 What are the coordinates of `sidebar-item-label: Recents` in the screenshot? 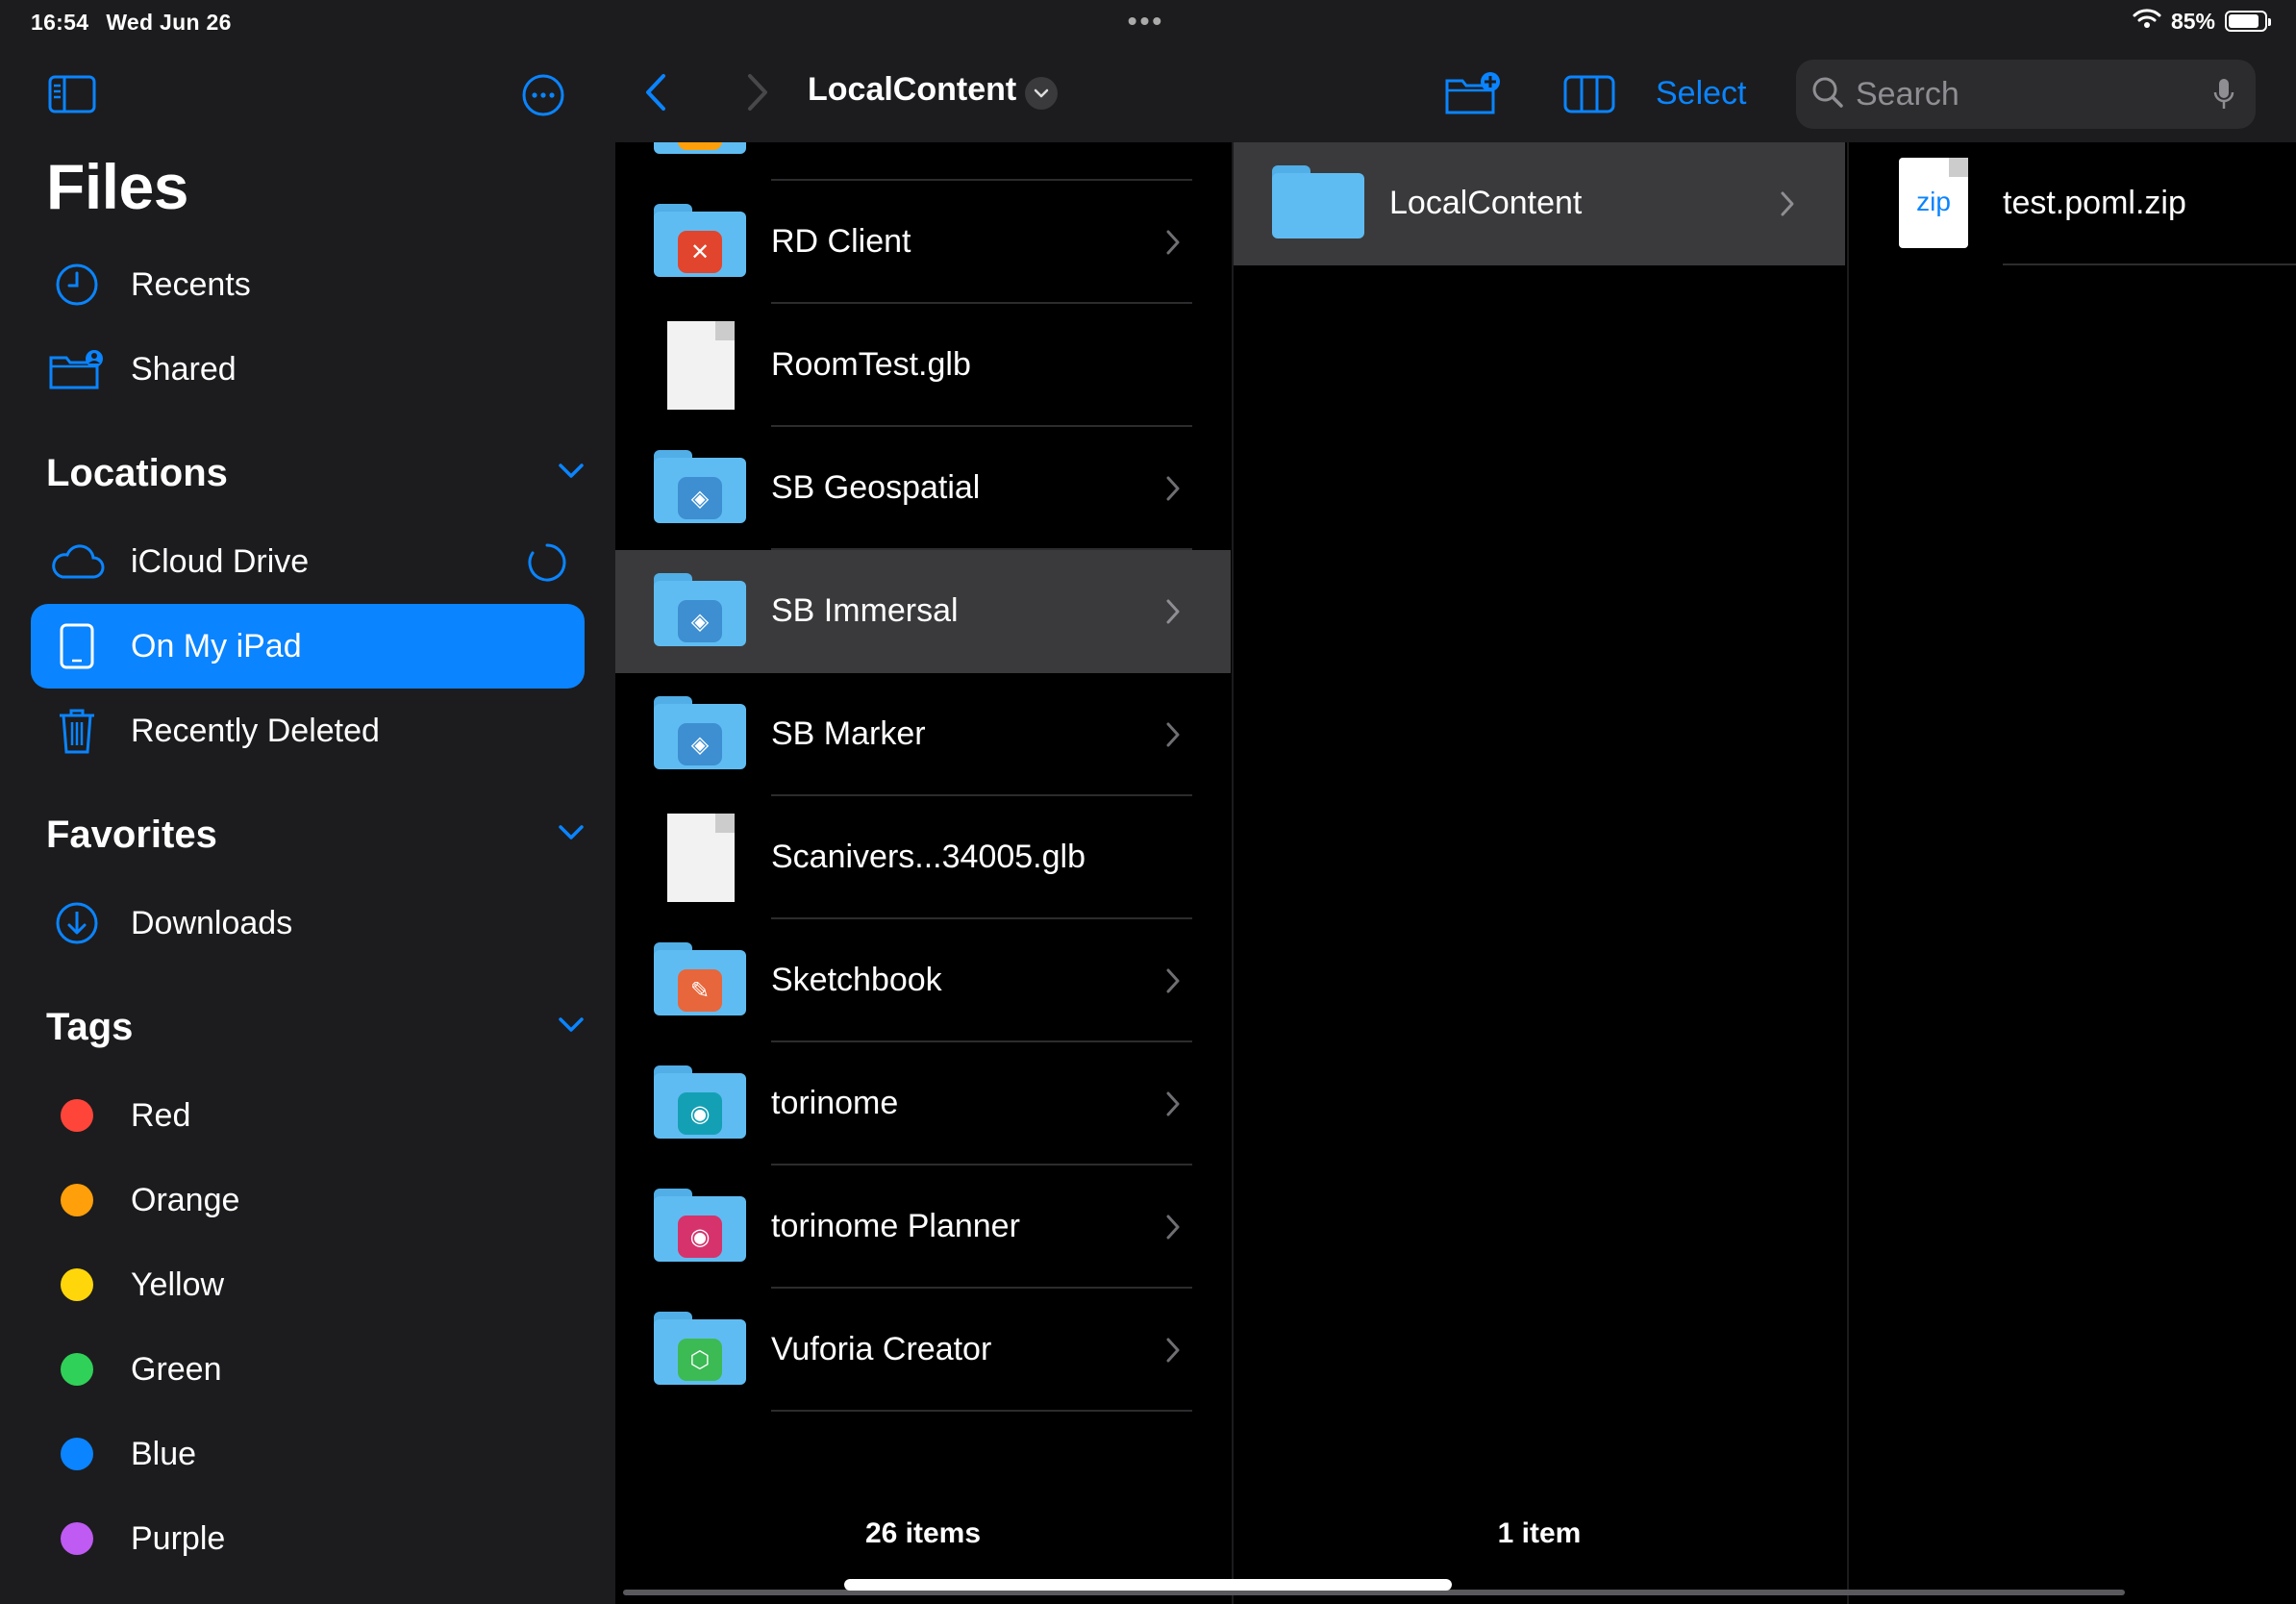 It's located at (191, 284).